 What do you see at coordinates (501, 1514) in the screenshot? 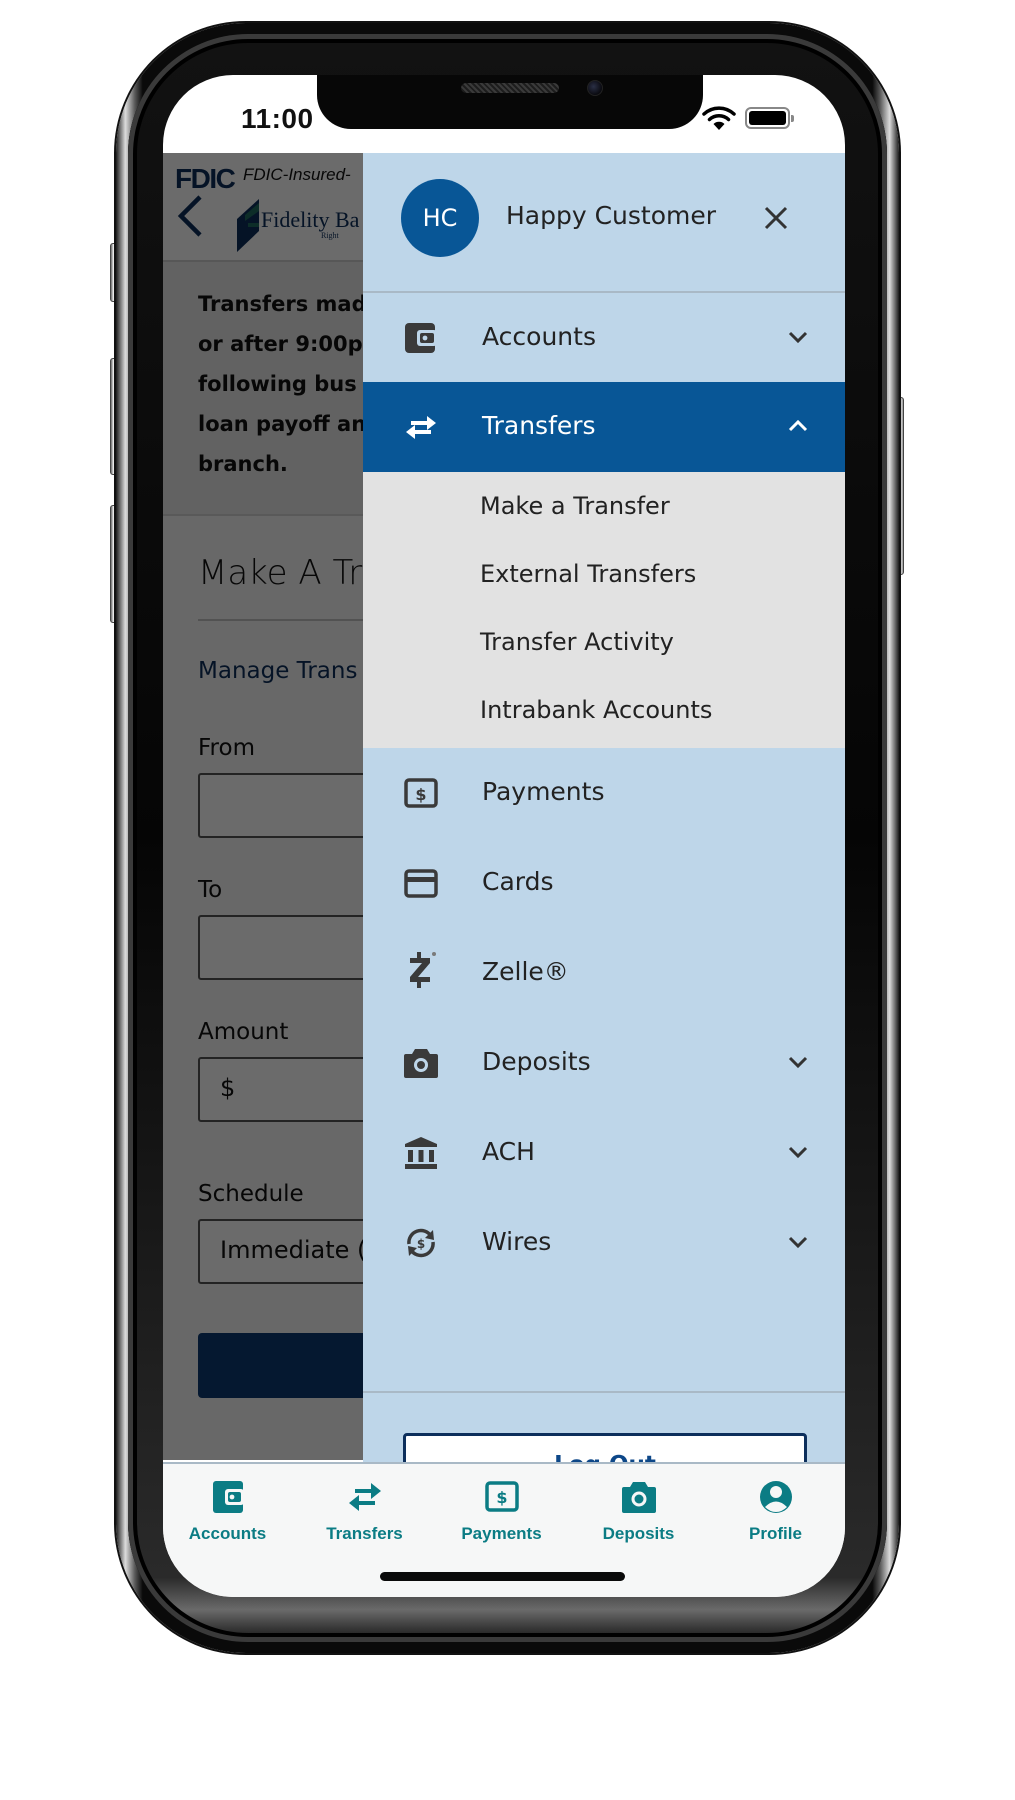
I see `nav-payments: $ Payments` at bounding box center [501, 1514].